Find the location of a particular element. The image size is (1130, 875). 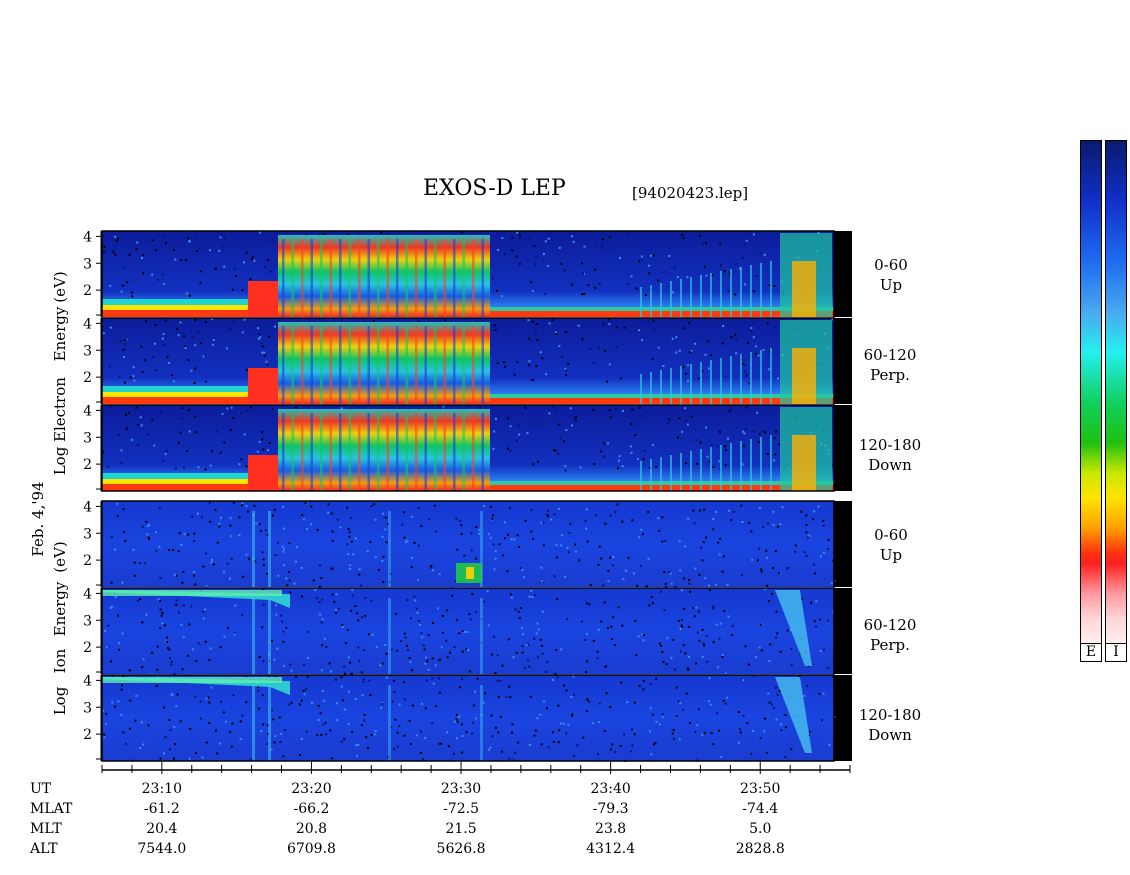

row-label-ut: UT is located at coordinates (41, 789).